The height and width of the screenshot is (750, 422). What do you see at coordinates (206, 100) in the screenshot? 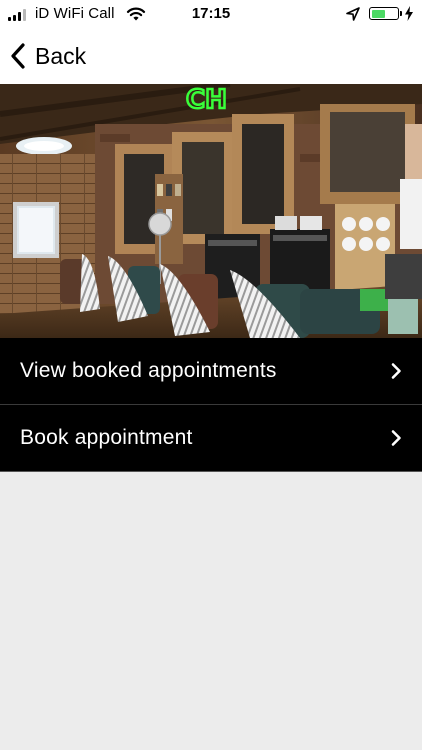
I see `neon-sign: CH` at bounding box center [206, 100].